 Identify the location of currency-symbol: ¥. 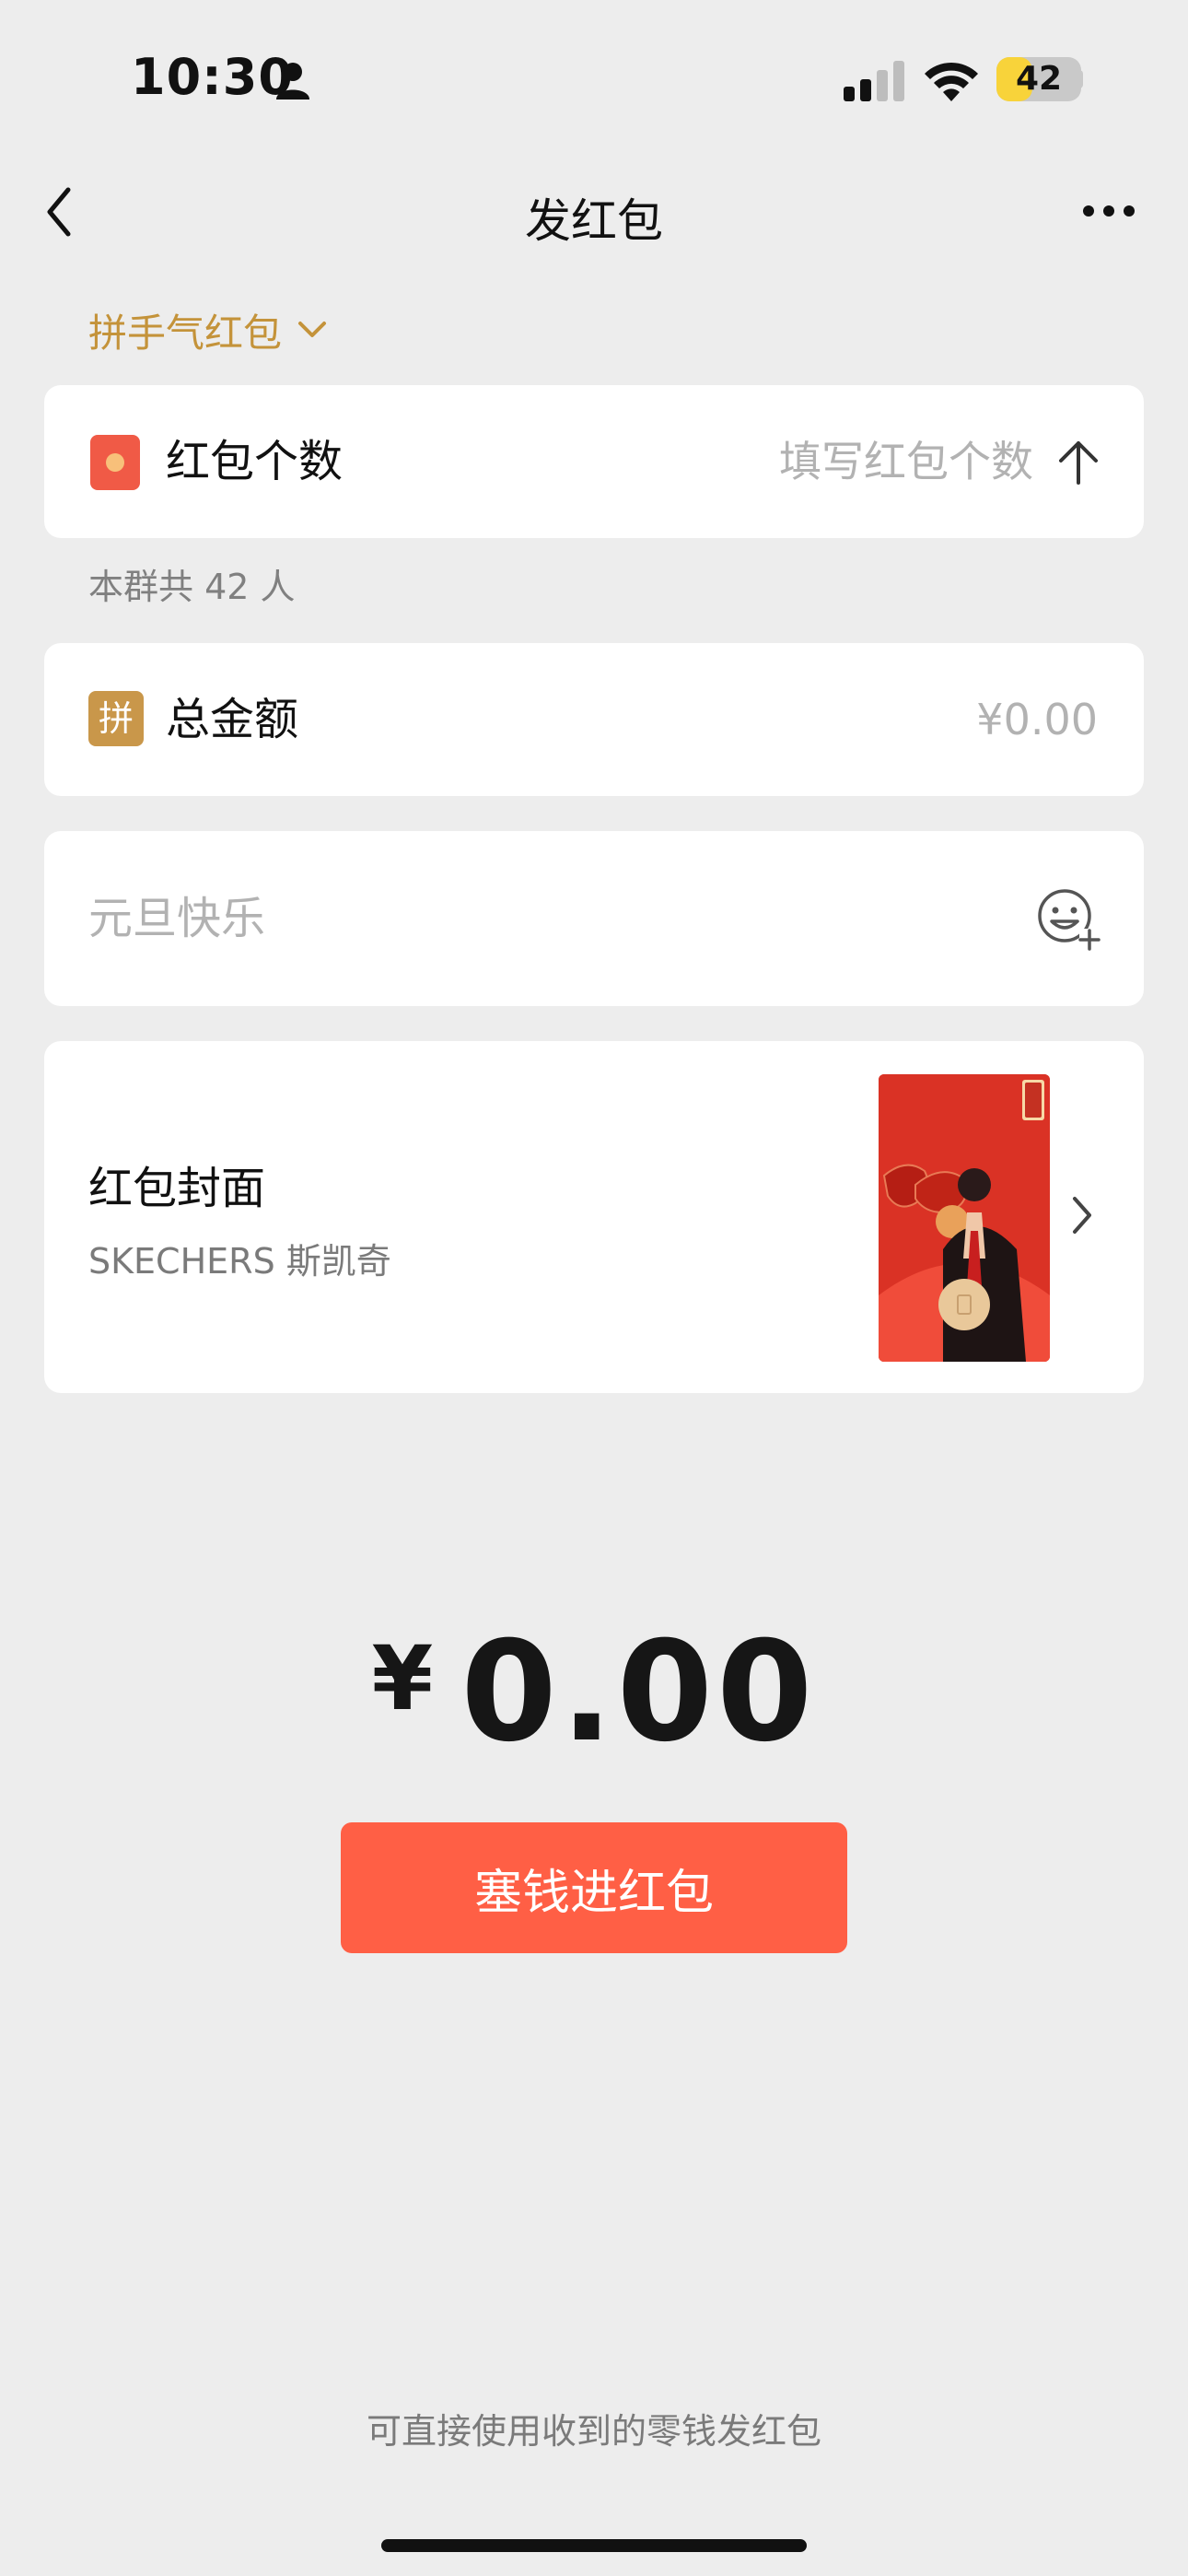
(404, 1678).